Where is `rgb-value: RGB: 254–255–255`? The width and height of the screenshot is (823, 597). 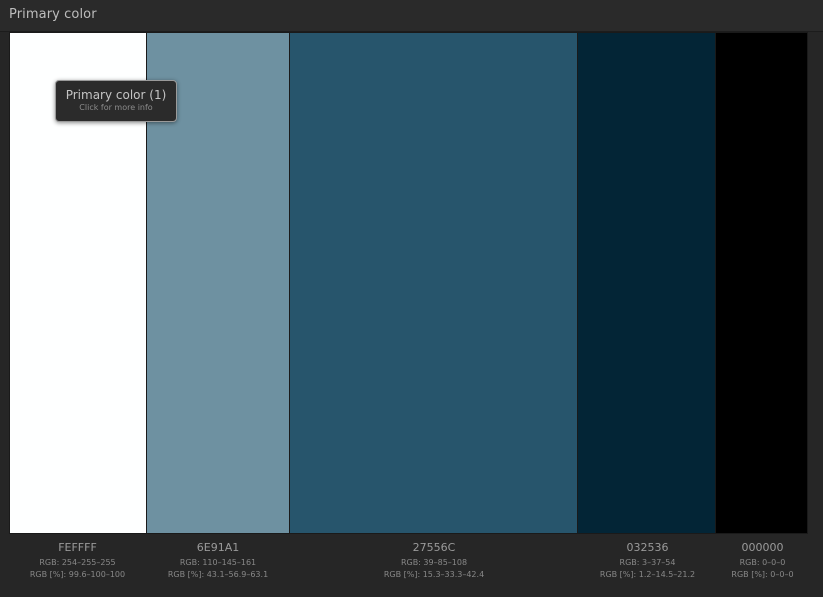 rgb-value: RGB: 254–255–255 is located at coordinates (77, 562).